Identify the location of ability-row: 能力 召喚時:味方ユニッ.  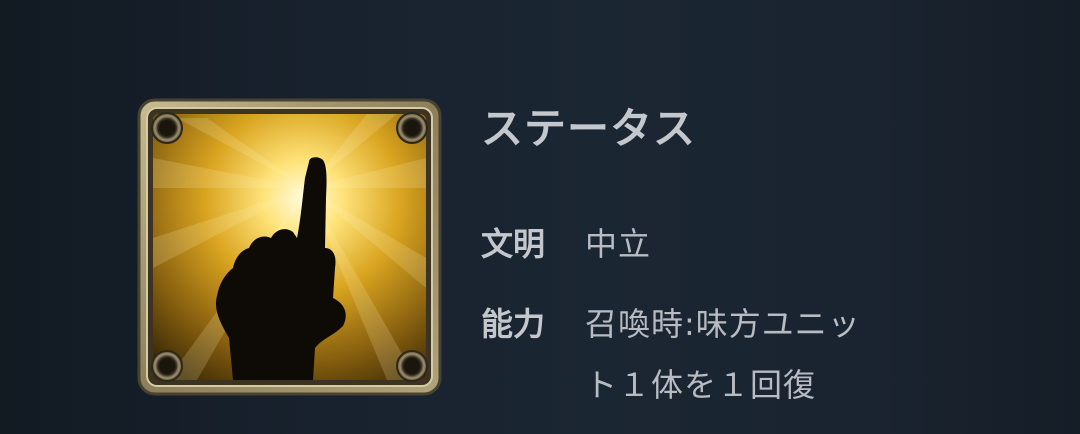
(671, 324).